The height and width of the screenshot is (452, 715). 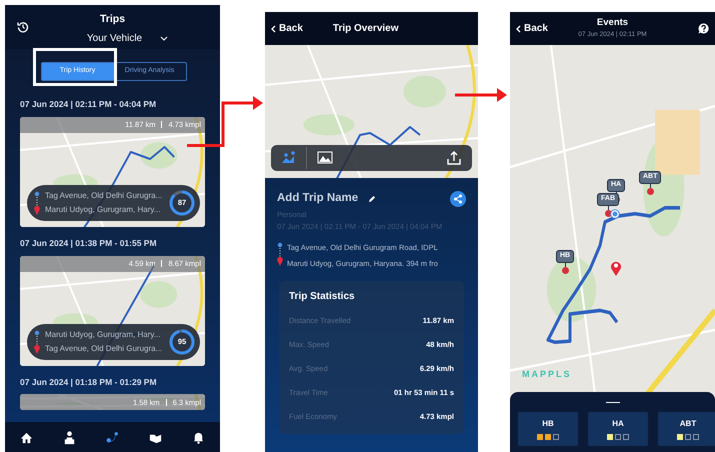 What do you see at coordinates (325, 158) in the screenshot?
I see `image-icon` at bounding box center [325, 158].